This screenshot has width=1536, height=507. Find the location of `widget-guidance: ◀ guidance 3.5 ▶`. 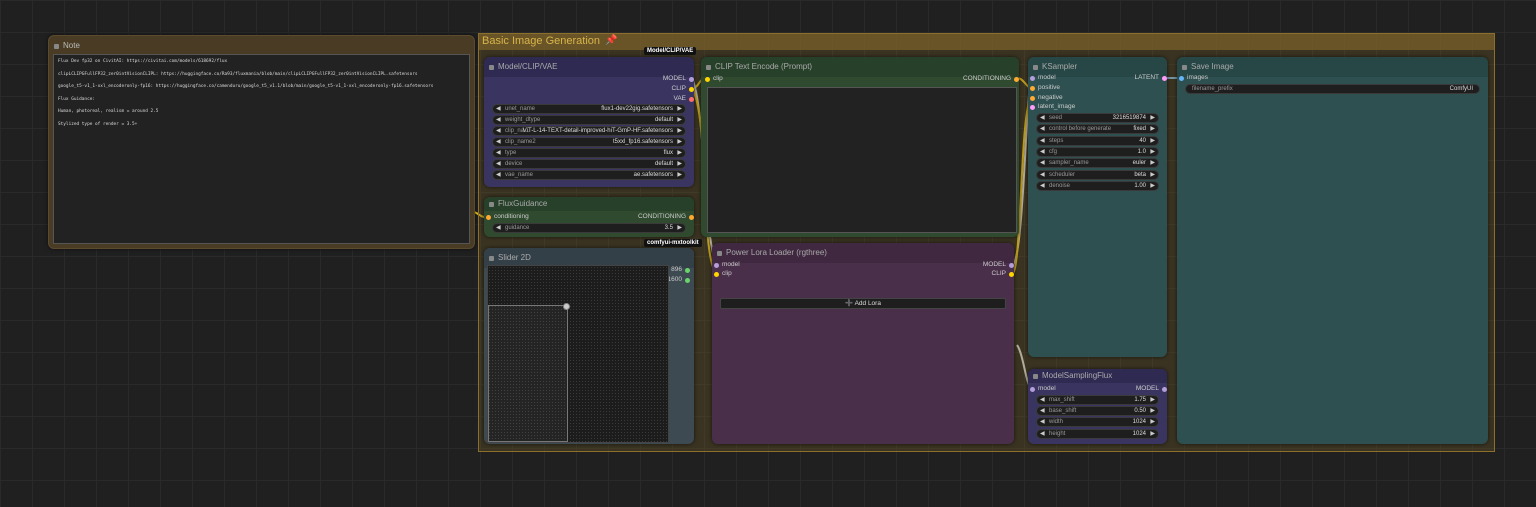

widget-guidance: ◀ guidance 3.5 ▶ is located at coordinates (589, 228).